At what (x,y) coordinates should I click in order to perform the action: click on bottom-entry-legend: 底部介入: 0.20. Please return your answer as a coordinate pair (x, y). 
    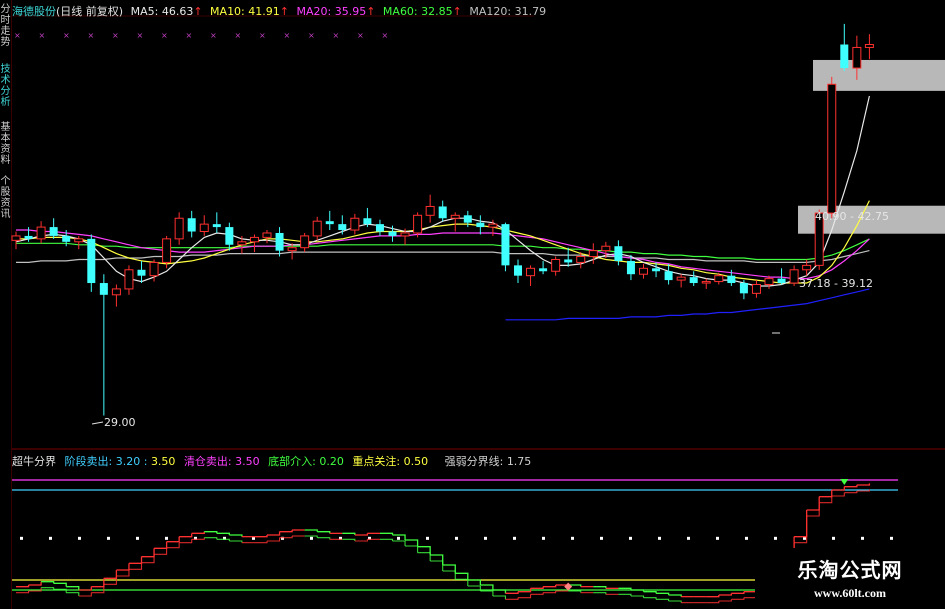
    Looking at the image, I should click on (306, 461).